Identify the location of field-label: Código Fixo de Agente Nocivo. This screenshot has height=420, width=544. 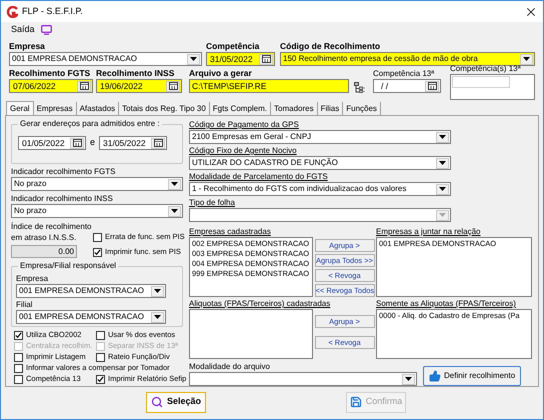
(243, 150).